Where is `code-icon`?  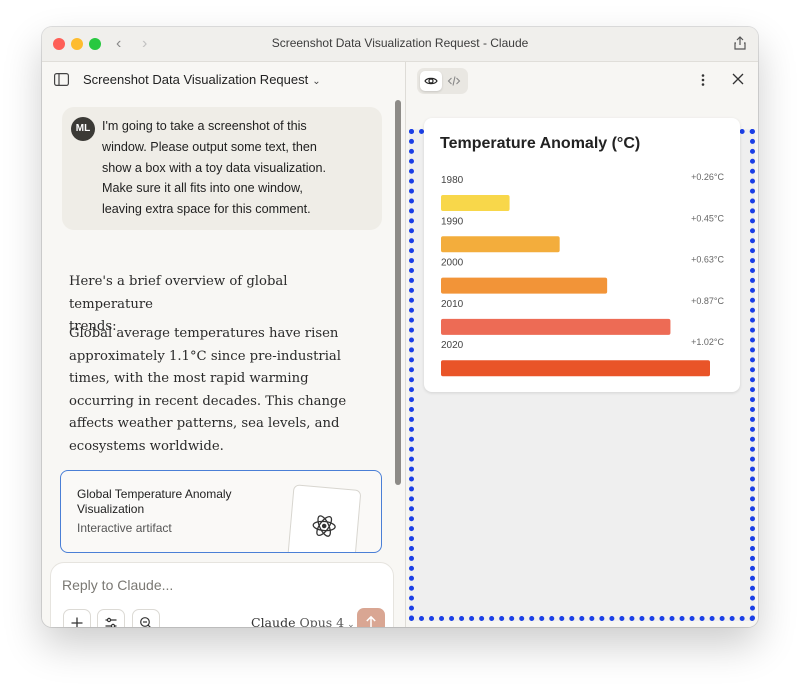 code-icon is located at coordinates (454, 81).